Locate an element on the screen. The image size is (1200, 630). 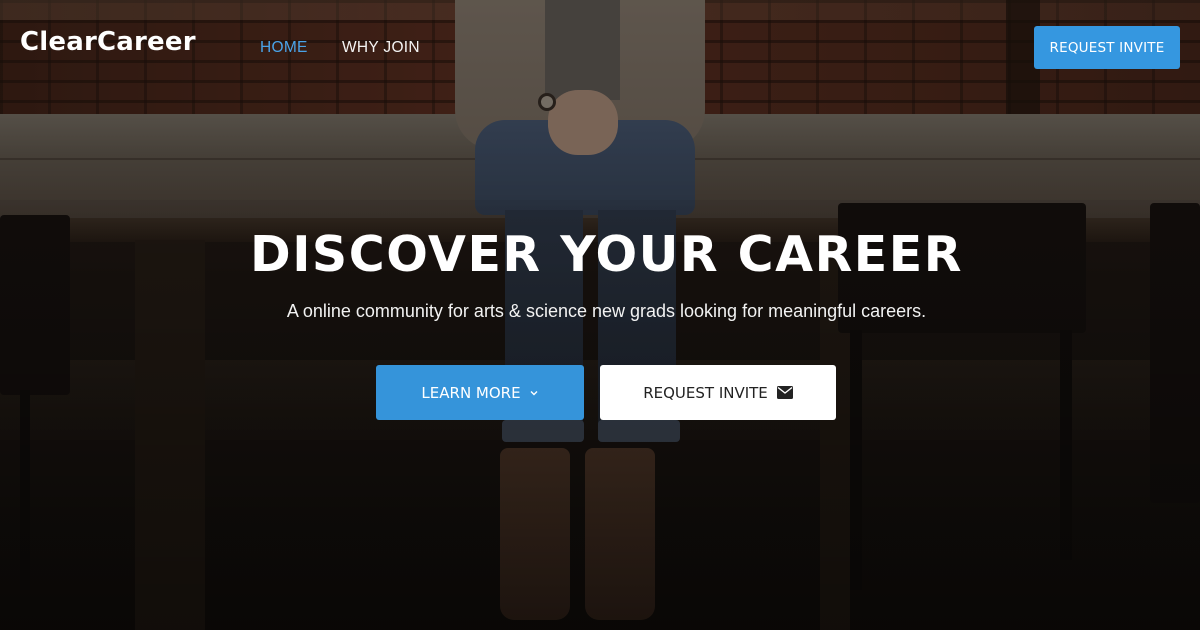
request-invite-label: REQUEST INVITE is located at coordinates (705, 392).